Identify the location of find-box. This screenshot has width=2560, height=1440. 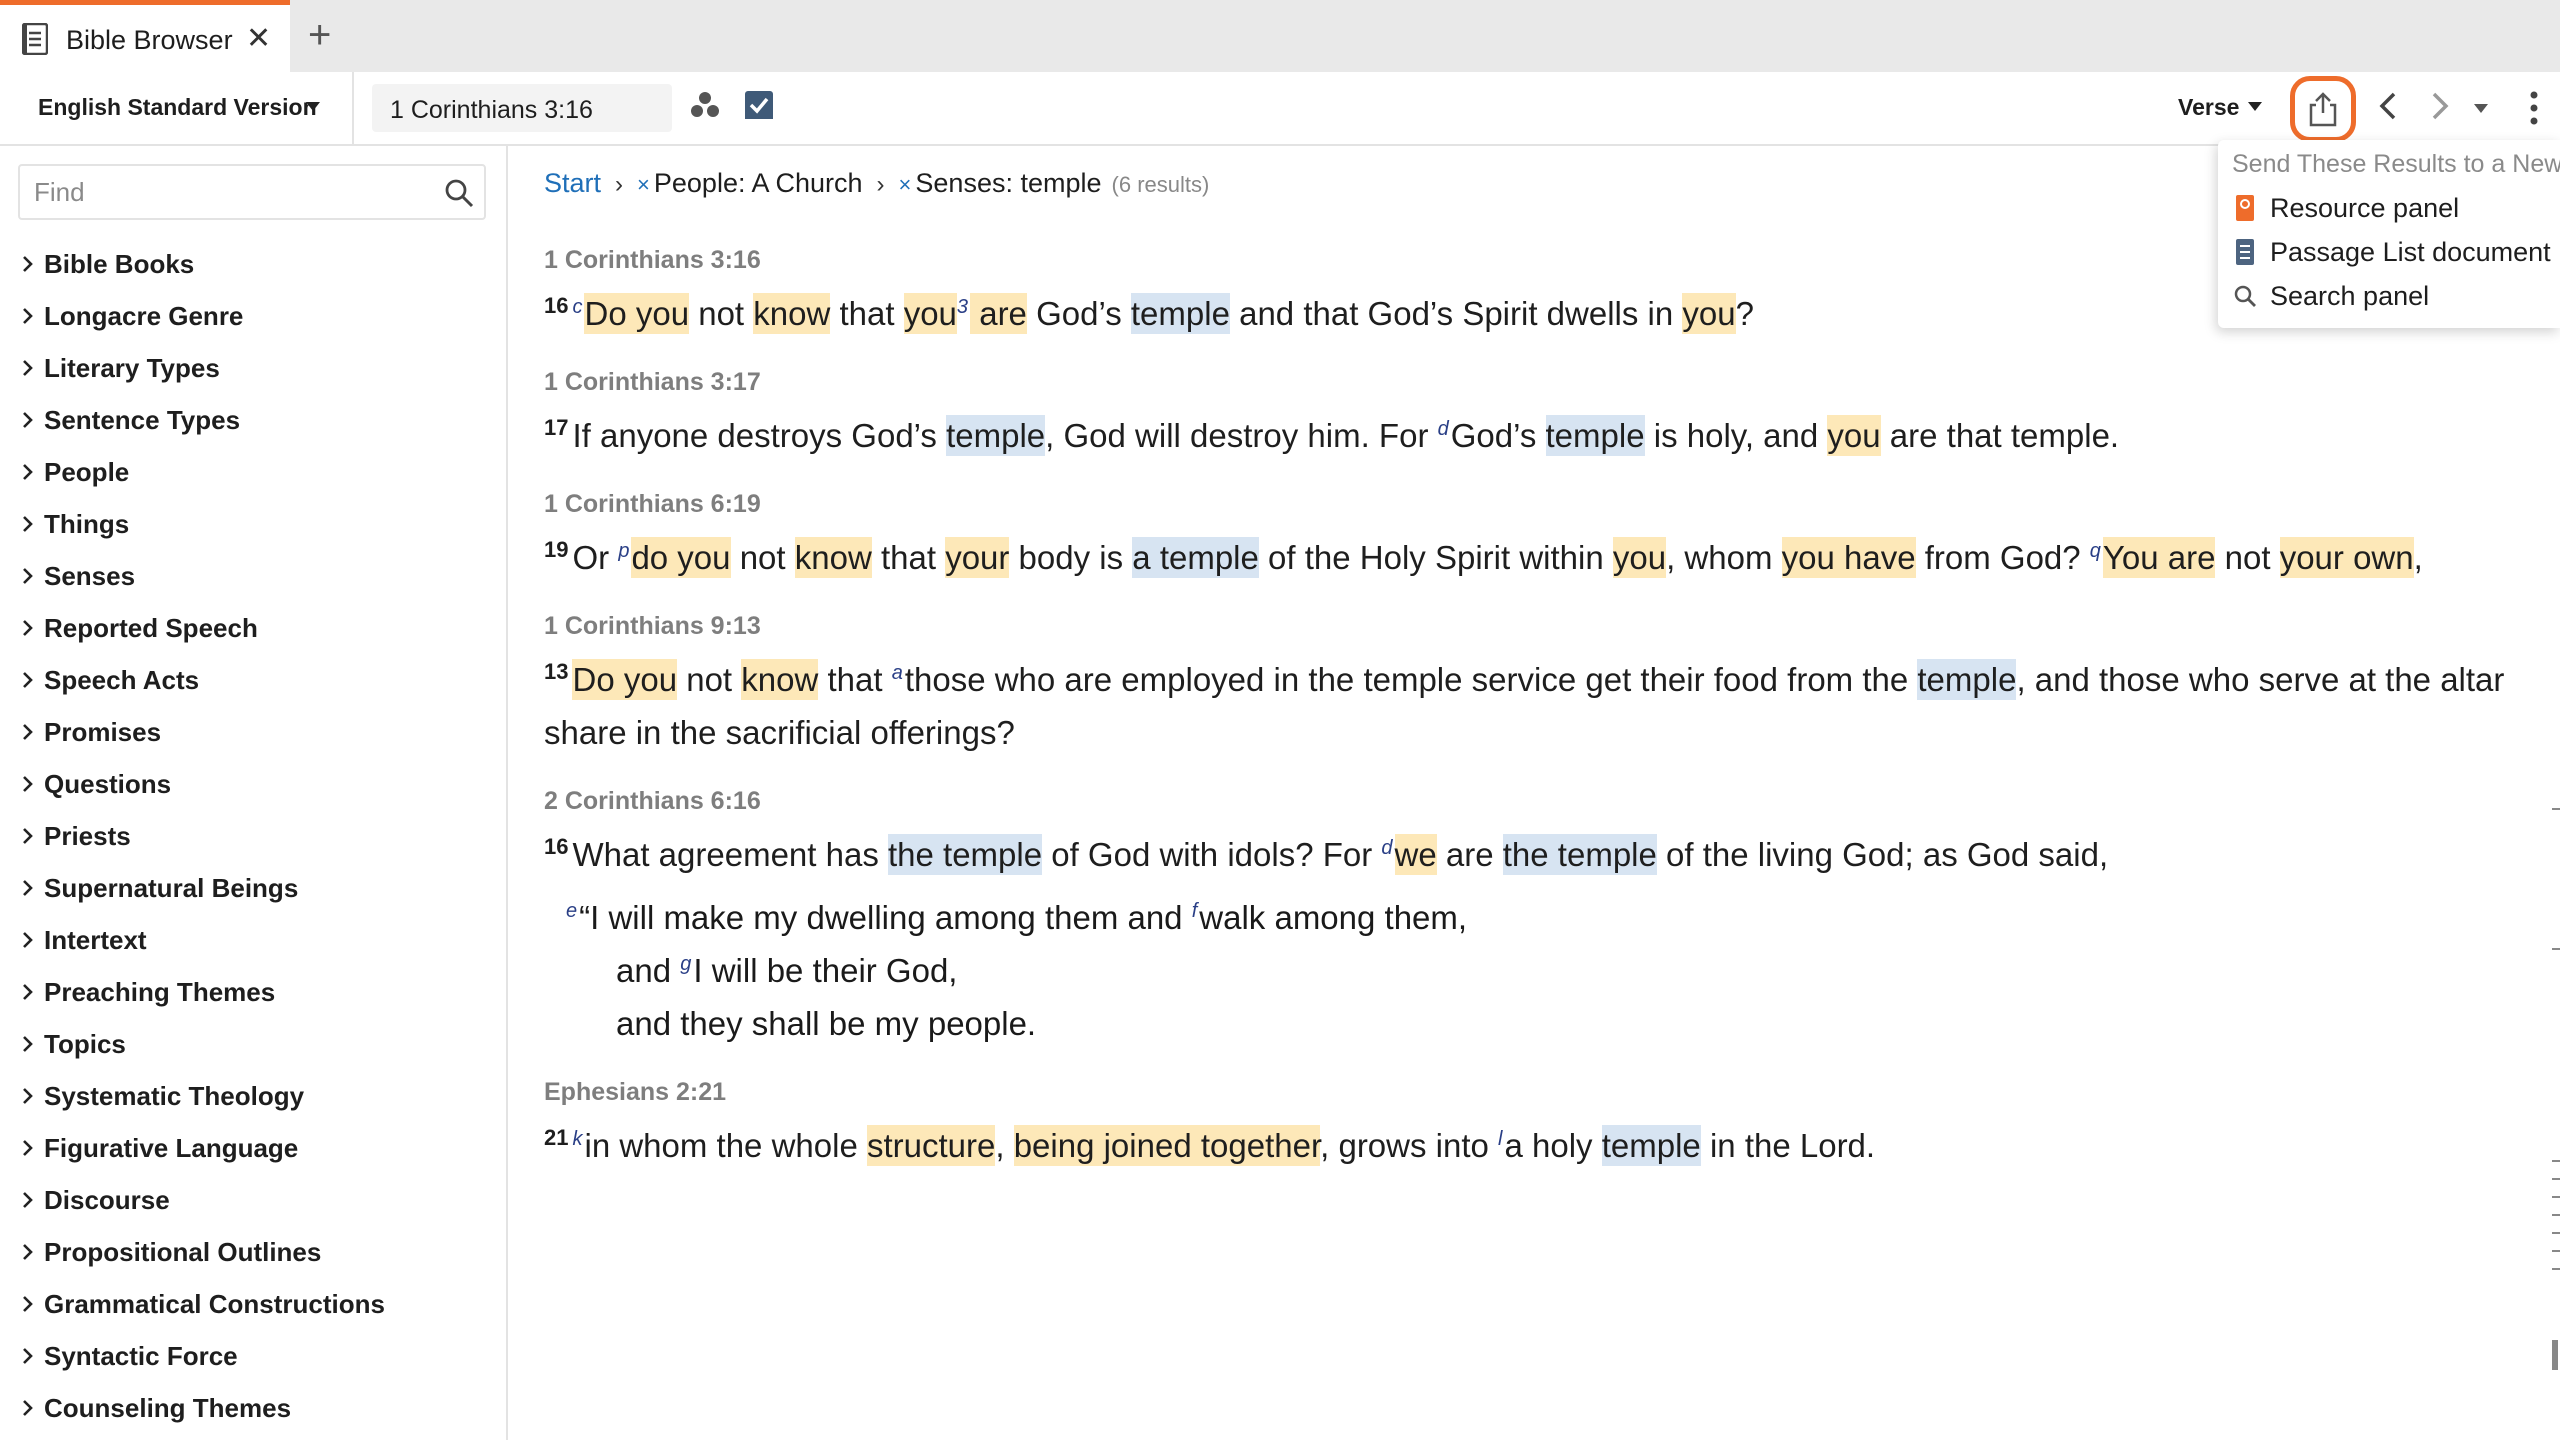
(252, 192).